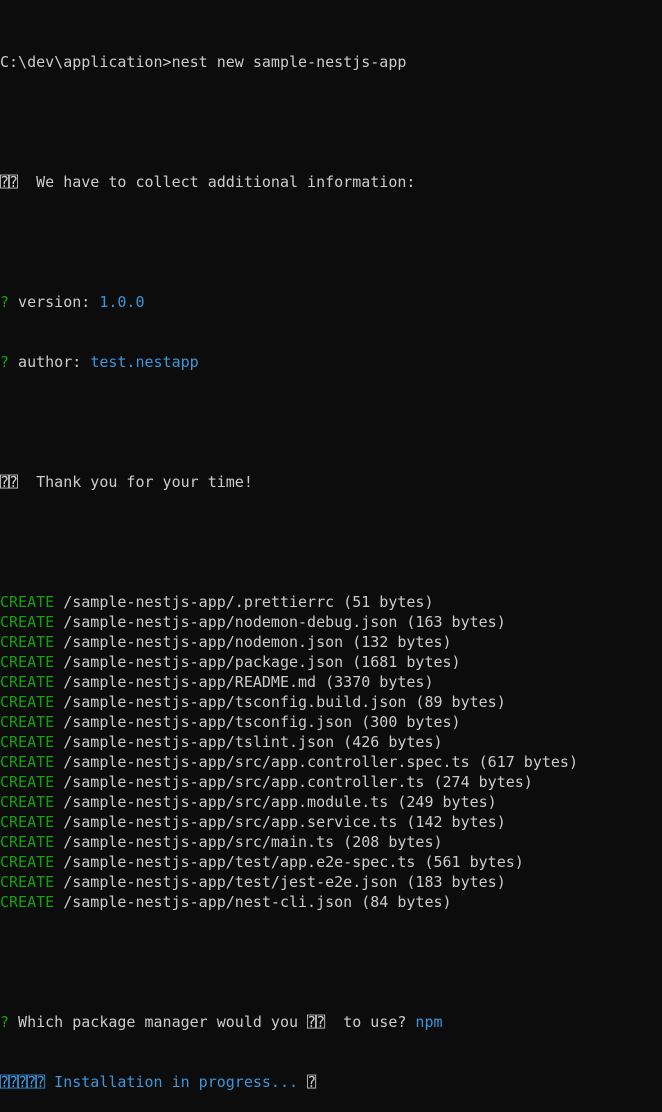 The width and height of the screenshot is (662, 1112). Describe the element at coordinates (312, 1082) in the screenshot. I see `spinner-icon: ⍰` at that location.